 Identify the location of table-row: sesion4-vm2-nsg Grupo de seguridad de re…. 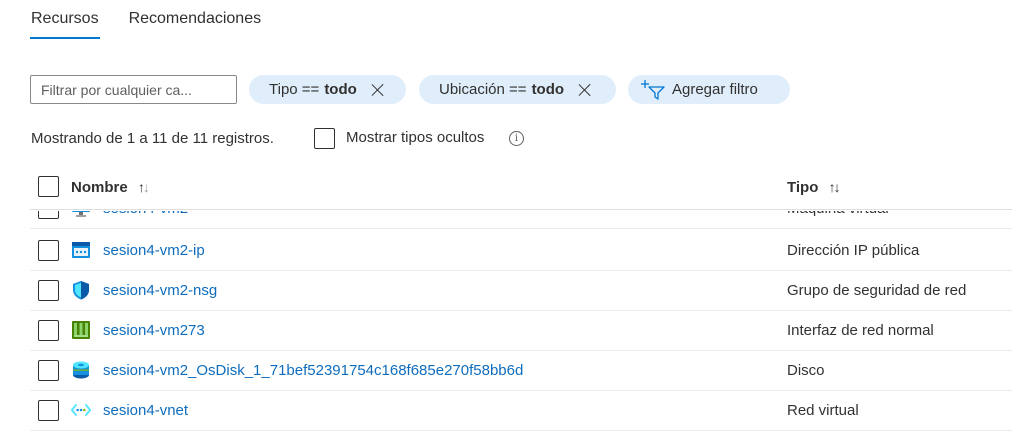
(521, 291).